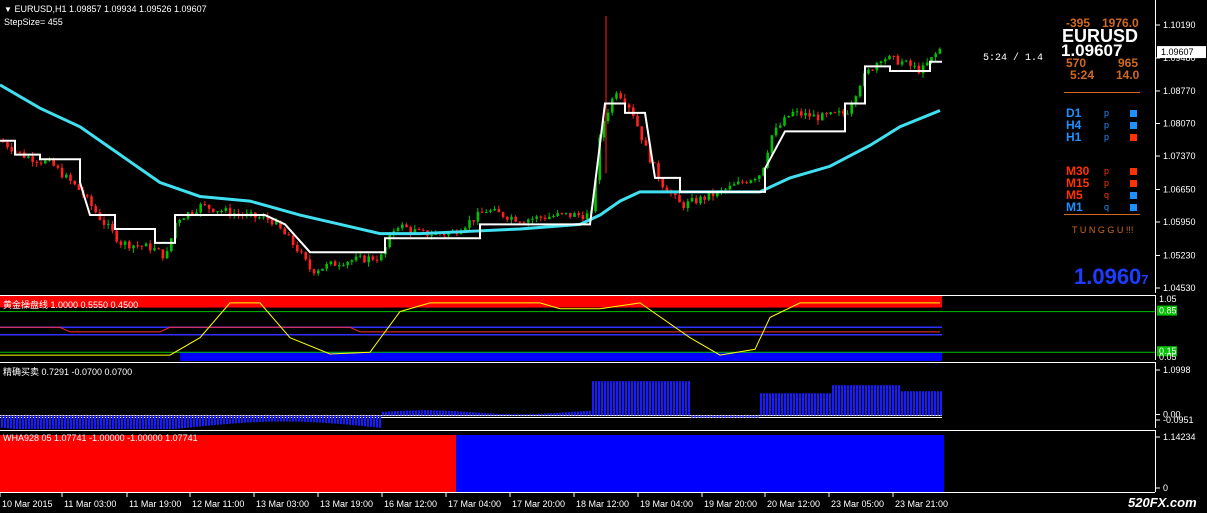  What do you see at coordinates (8, 9) in the screenshot?
I see `dropdown-arrow-icon: ▼` at bounding box center [8, 9].